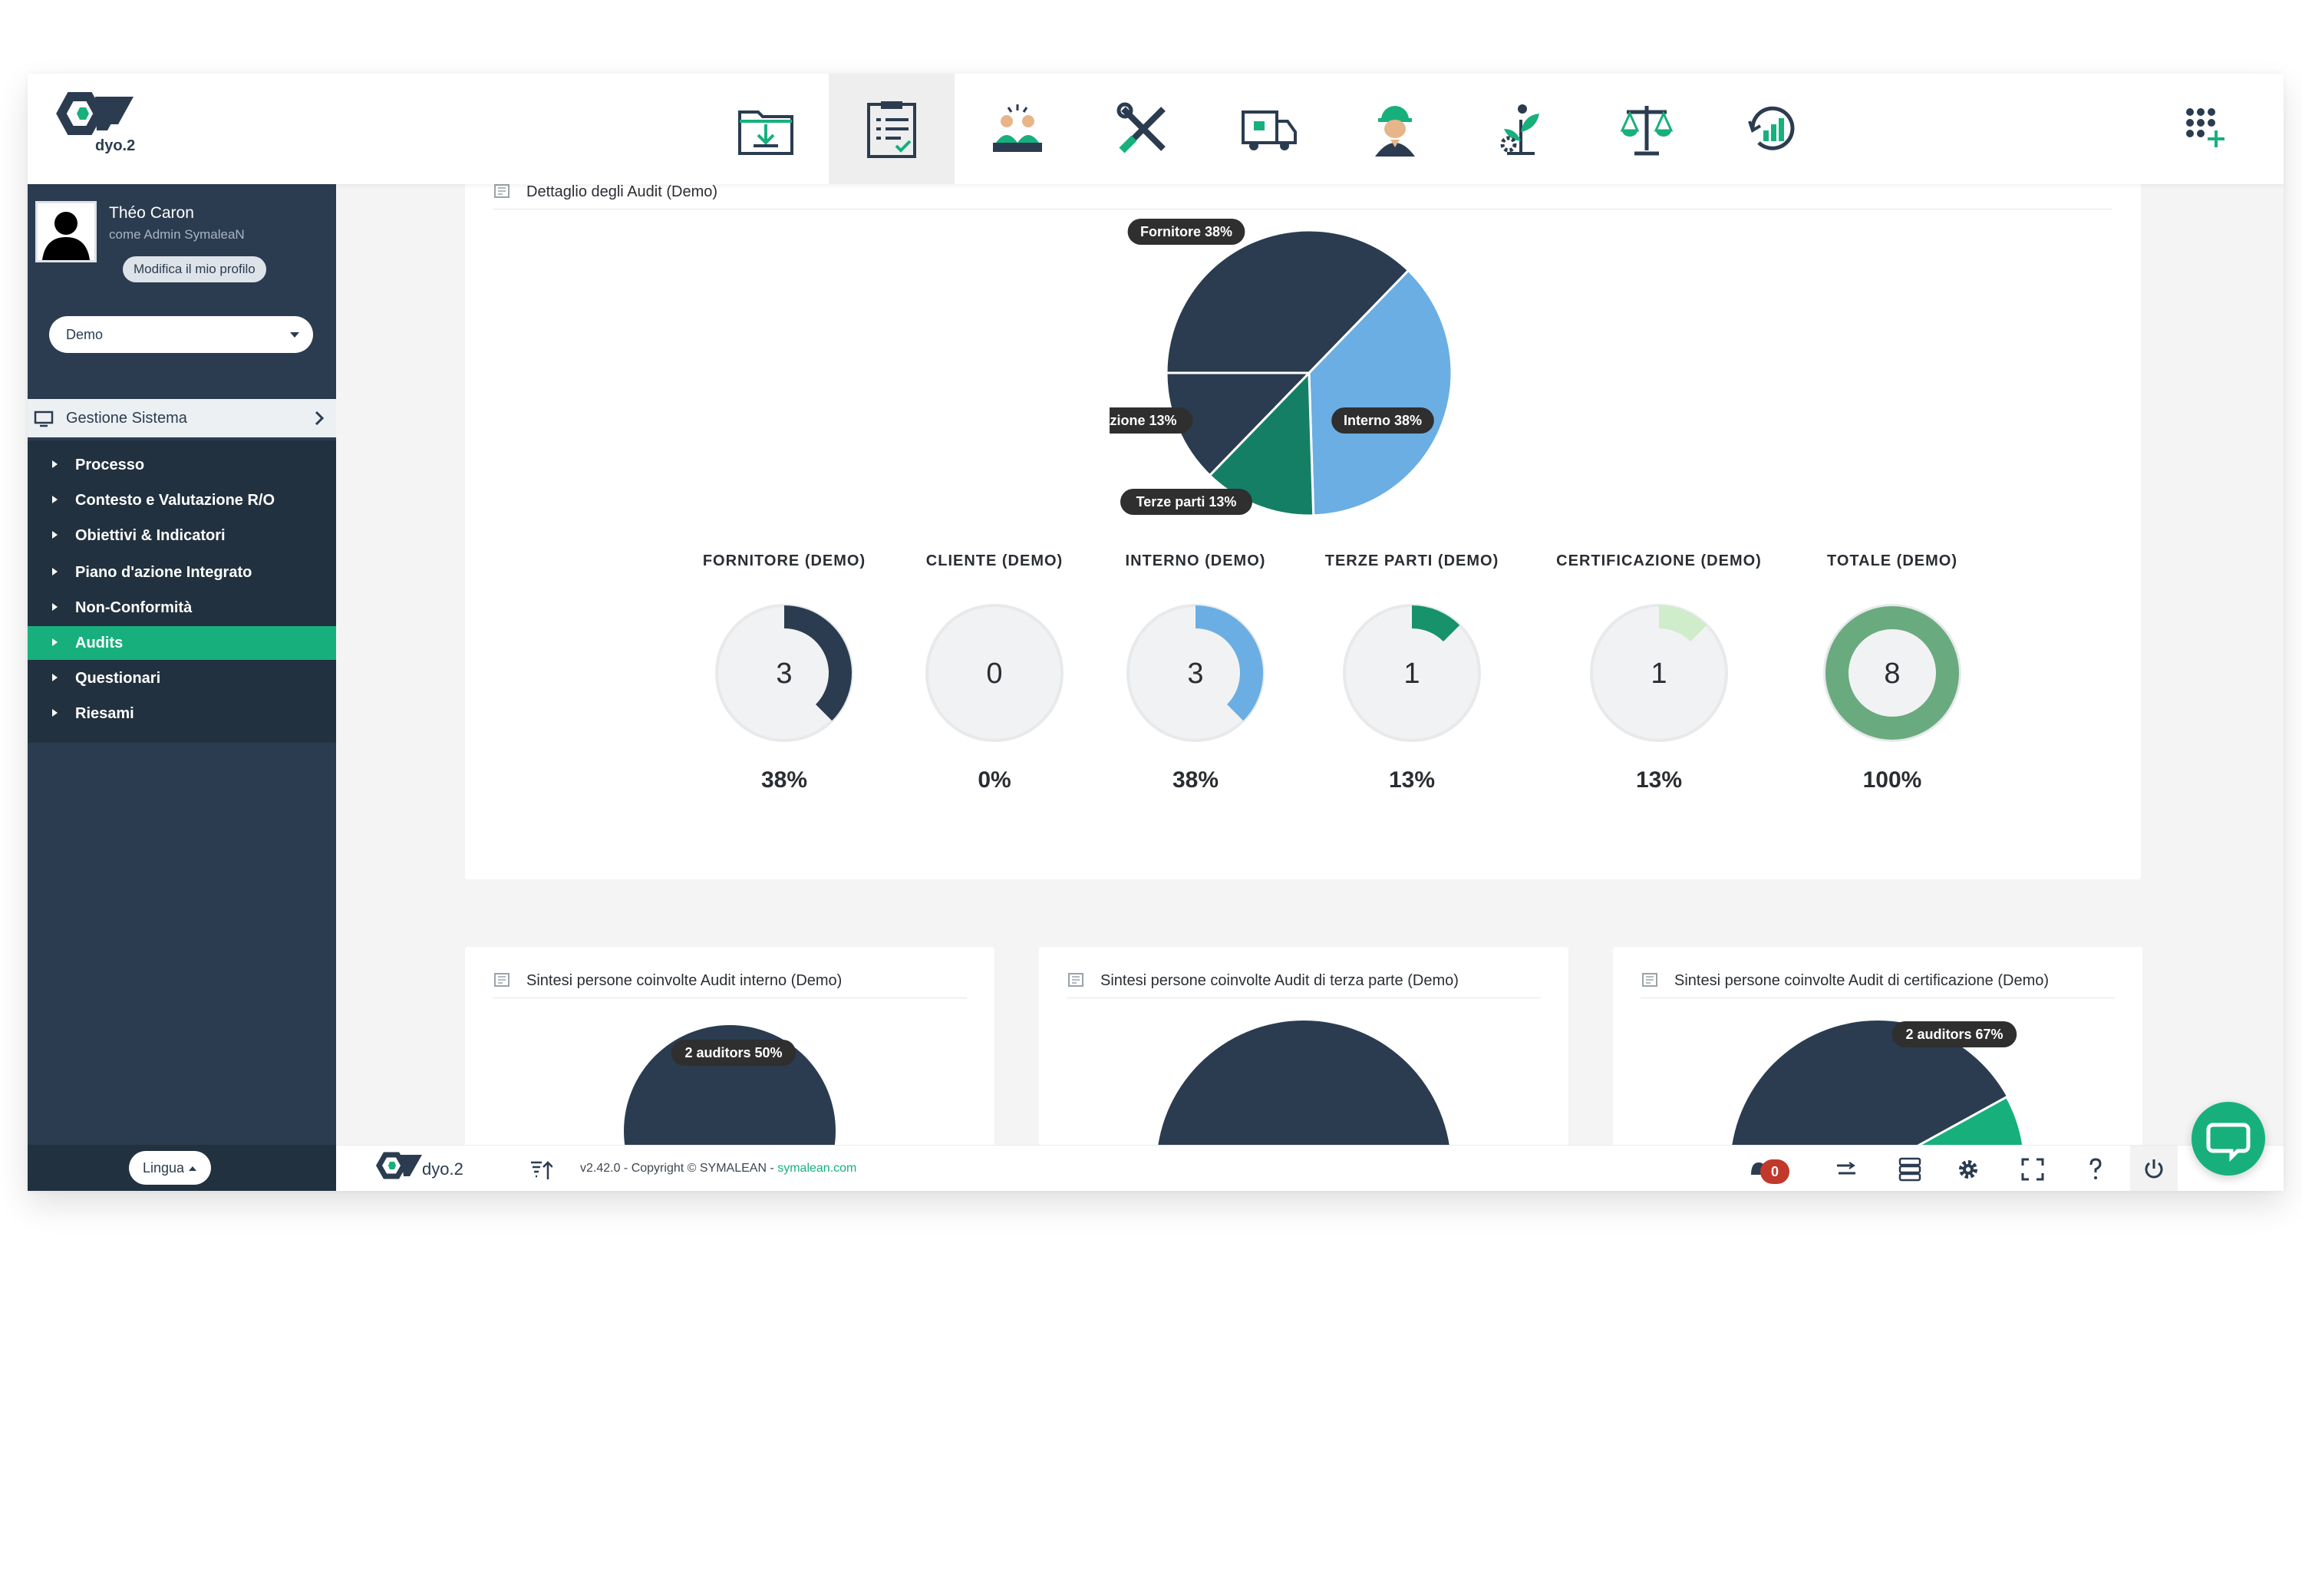  I want to click on language-bar: Lingua, so click(182, 1168).